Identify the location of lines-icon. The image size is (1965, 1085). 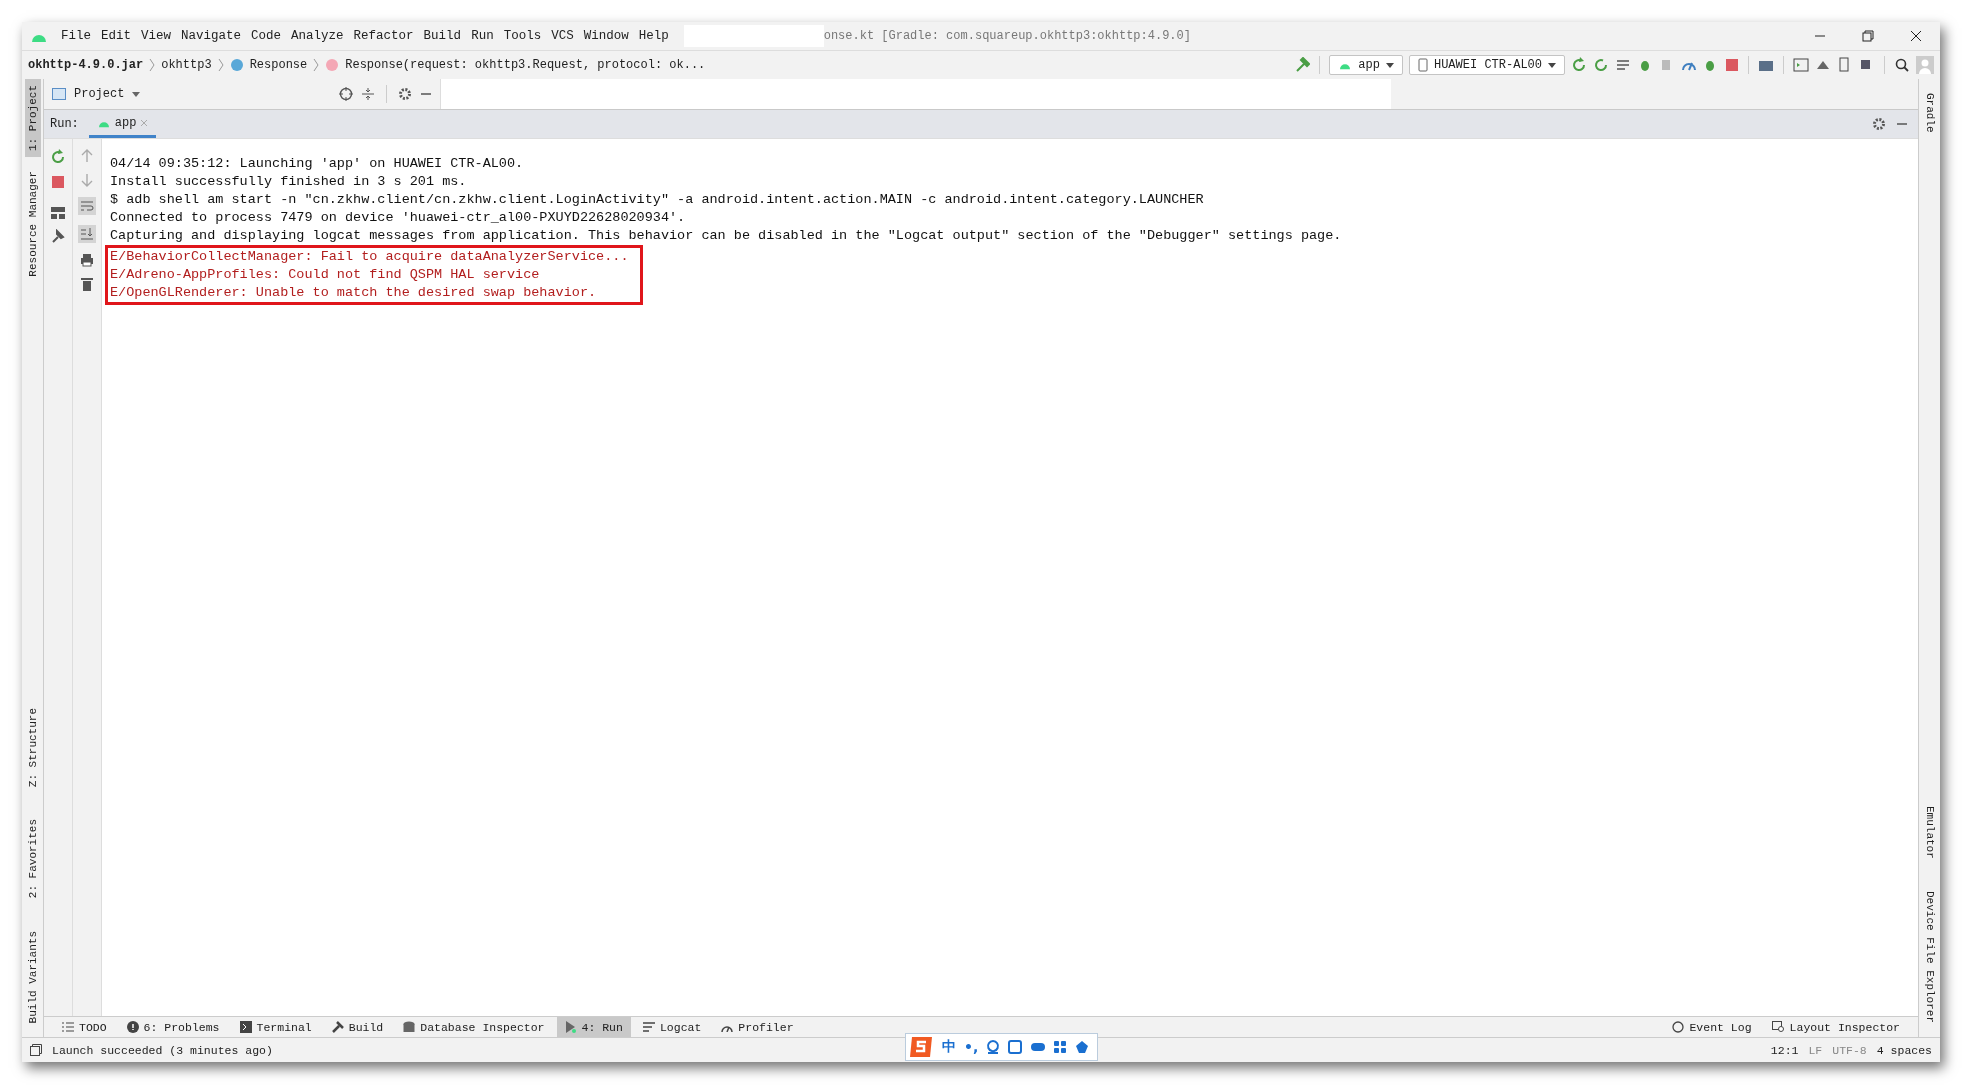
(648, 1027).